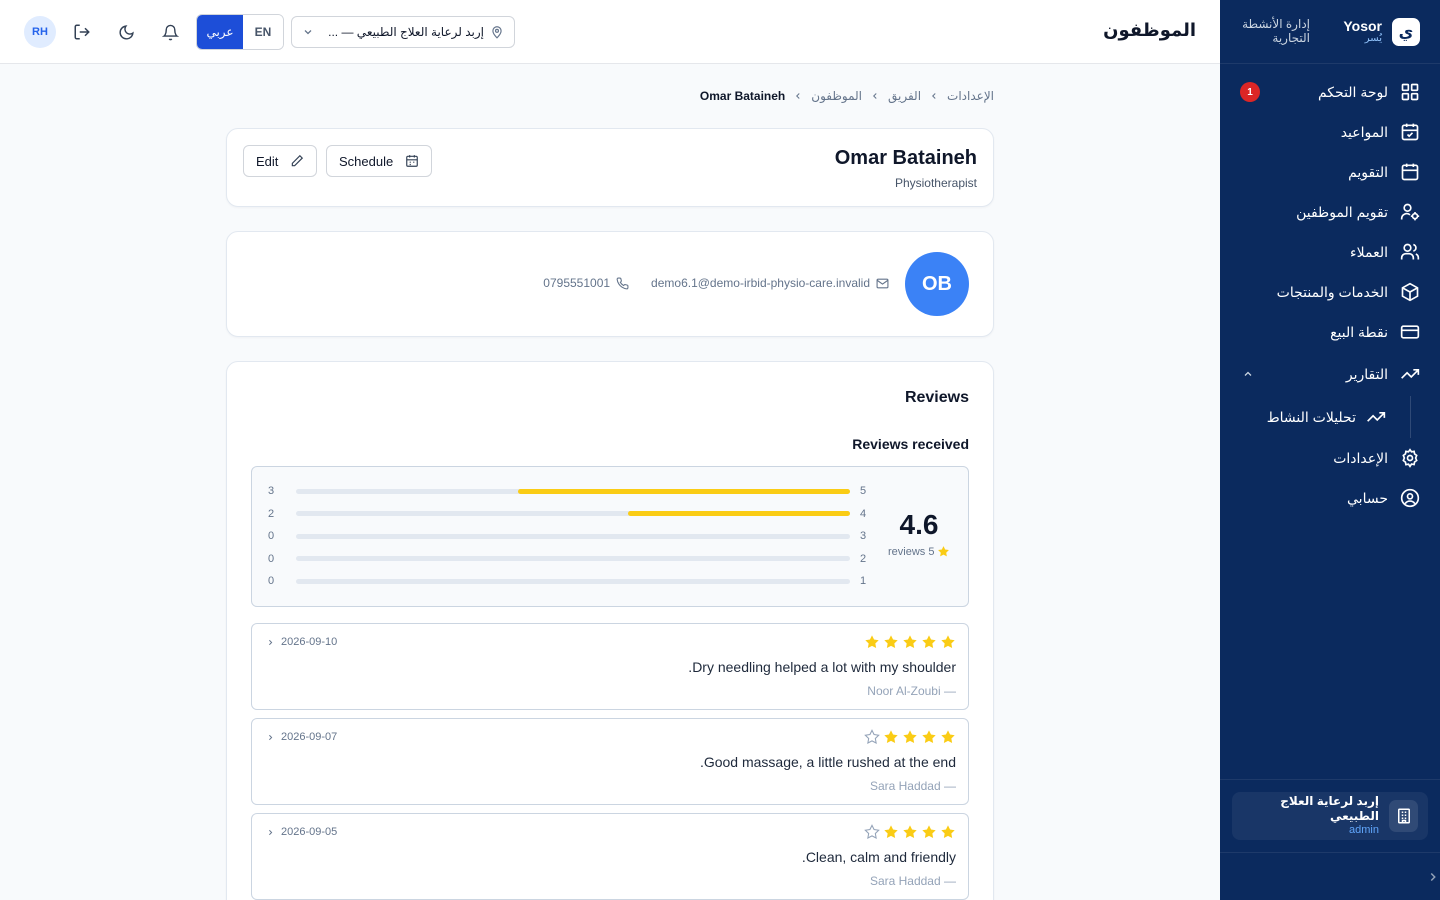 The width and height of the screenshot is (1440, 900). I want to click on rating-star-level: 4, so click(863, 513).